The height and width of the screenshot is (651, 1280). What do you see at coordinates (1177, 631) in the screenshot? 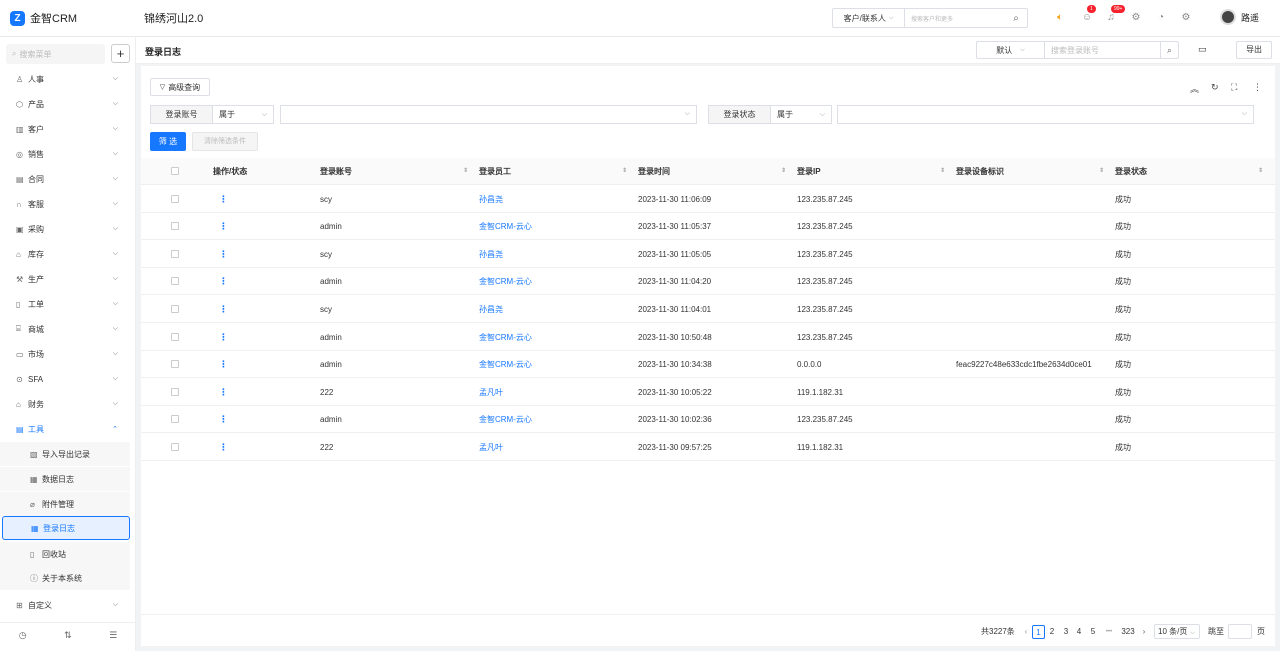
I see `page-size-select: 10 条/页 ⌵` at bounding box center [1177, 631].